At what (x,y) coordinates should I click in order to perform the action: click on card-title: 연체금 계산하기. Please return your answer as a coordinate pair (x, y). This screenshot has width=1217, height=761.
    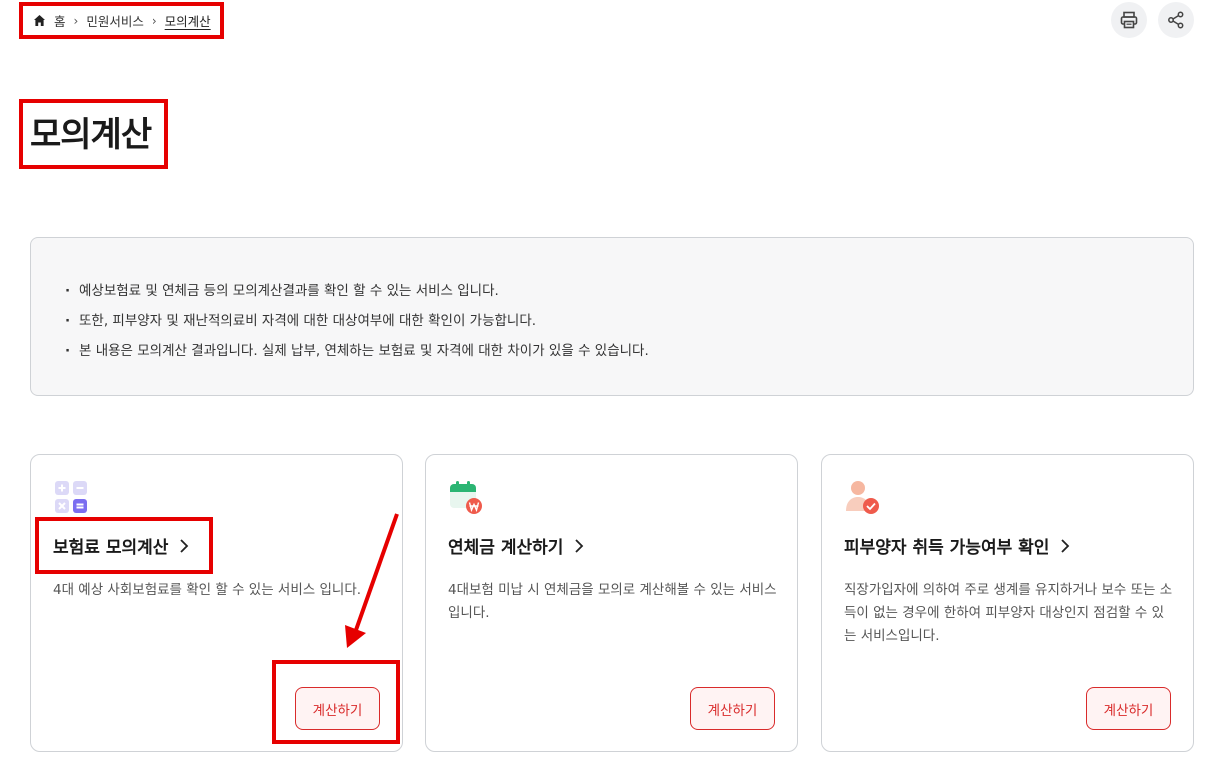
    Looking at the image, I should click on (506, 548).